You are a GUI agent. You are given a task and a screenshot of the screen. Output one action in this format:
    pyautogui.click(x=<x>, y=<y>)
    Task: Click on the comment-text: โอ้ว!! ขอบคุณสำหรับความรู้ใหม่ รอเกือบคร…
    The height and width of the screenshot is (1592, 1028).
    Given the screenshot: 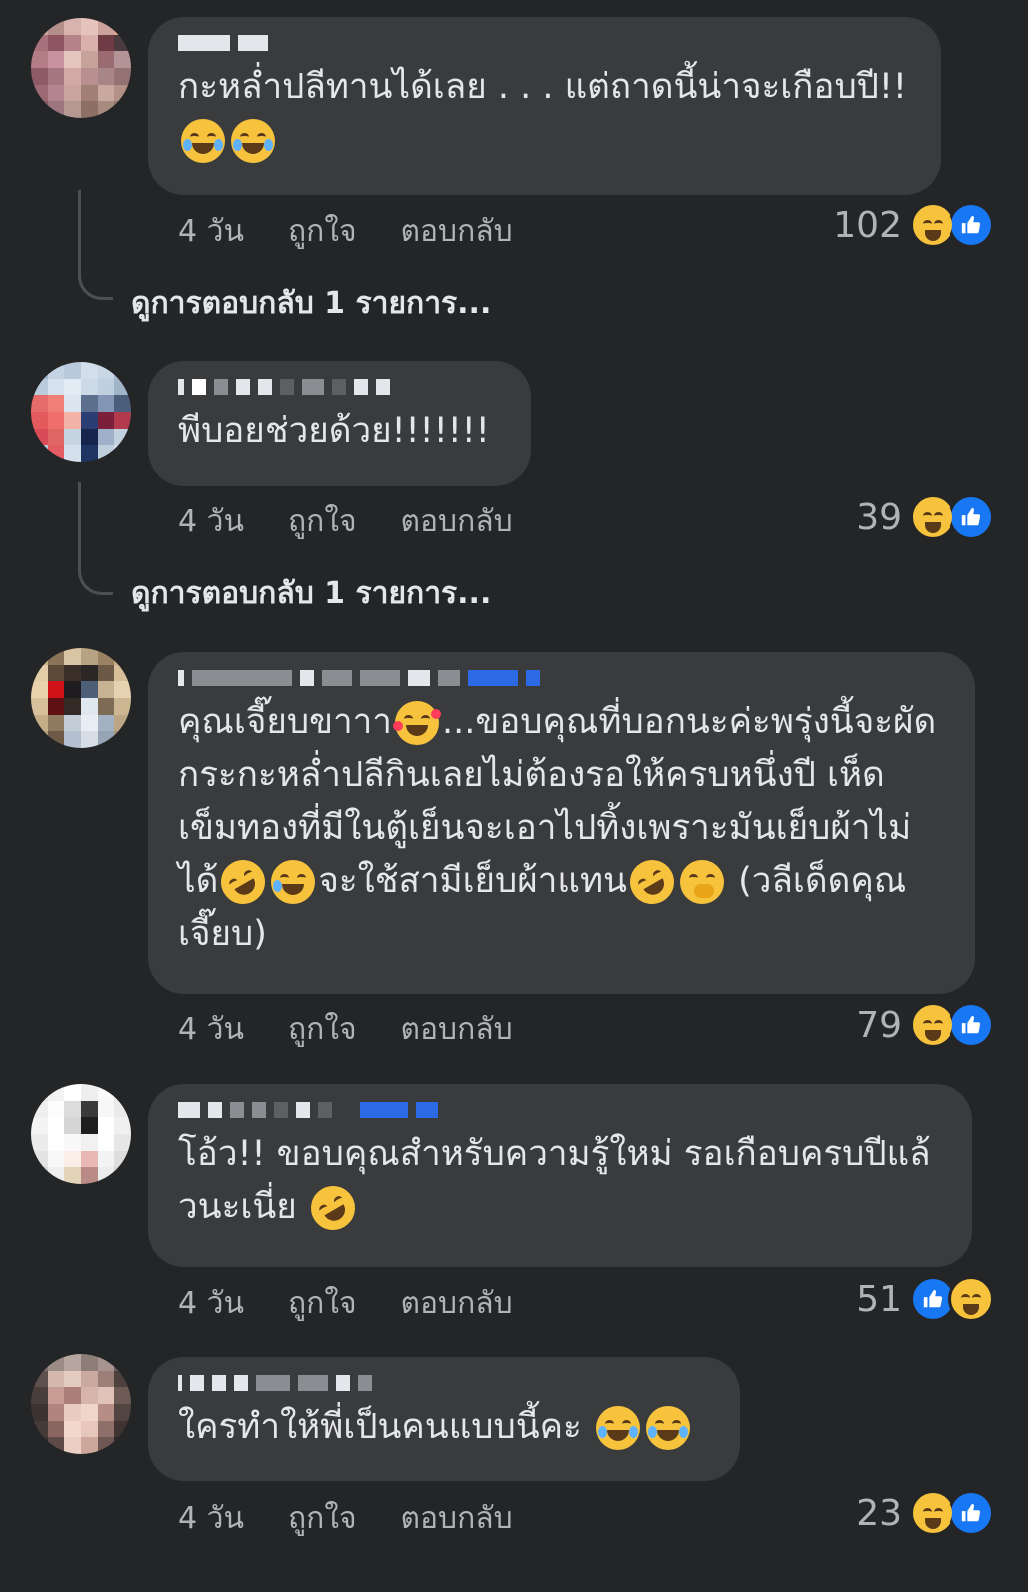 What is the action you would take?
    pyautogui.click(x=560, y=1183)
    